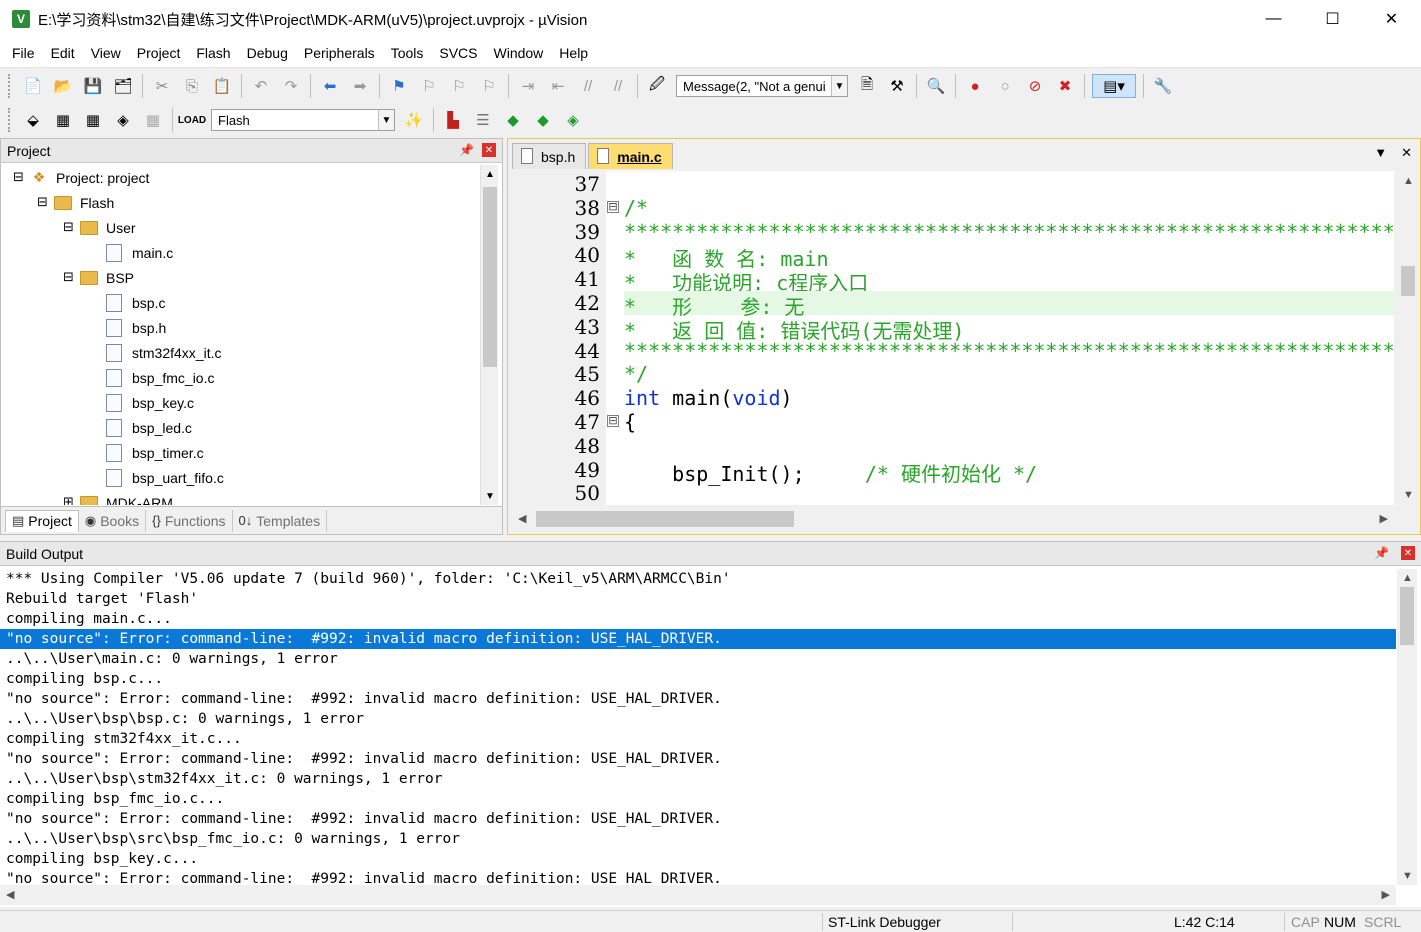  What do you see at coordinates (267, 53) in the screenshot?
I see `menu-debug: Debug` at bounding box center [267, 53].